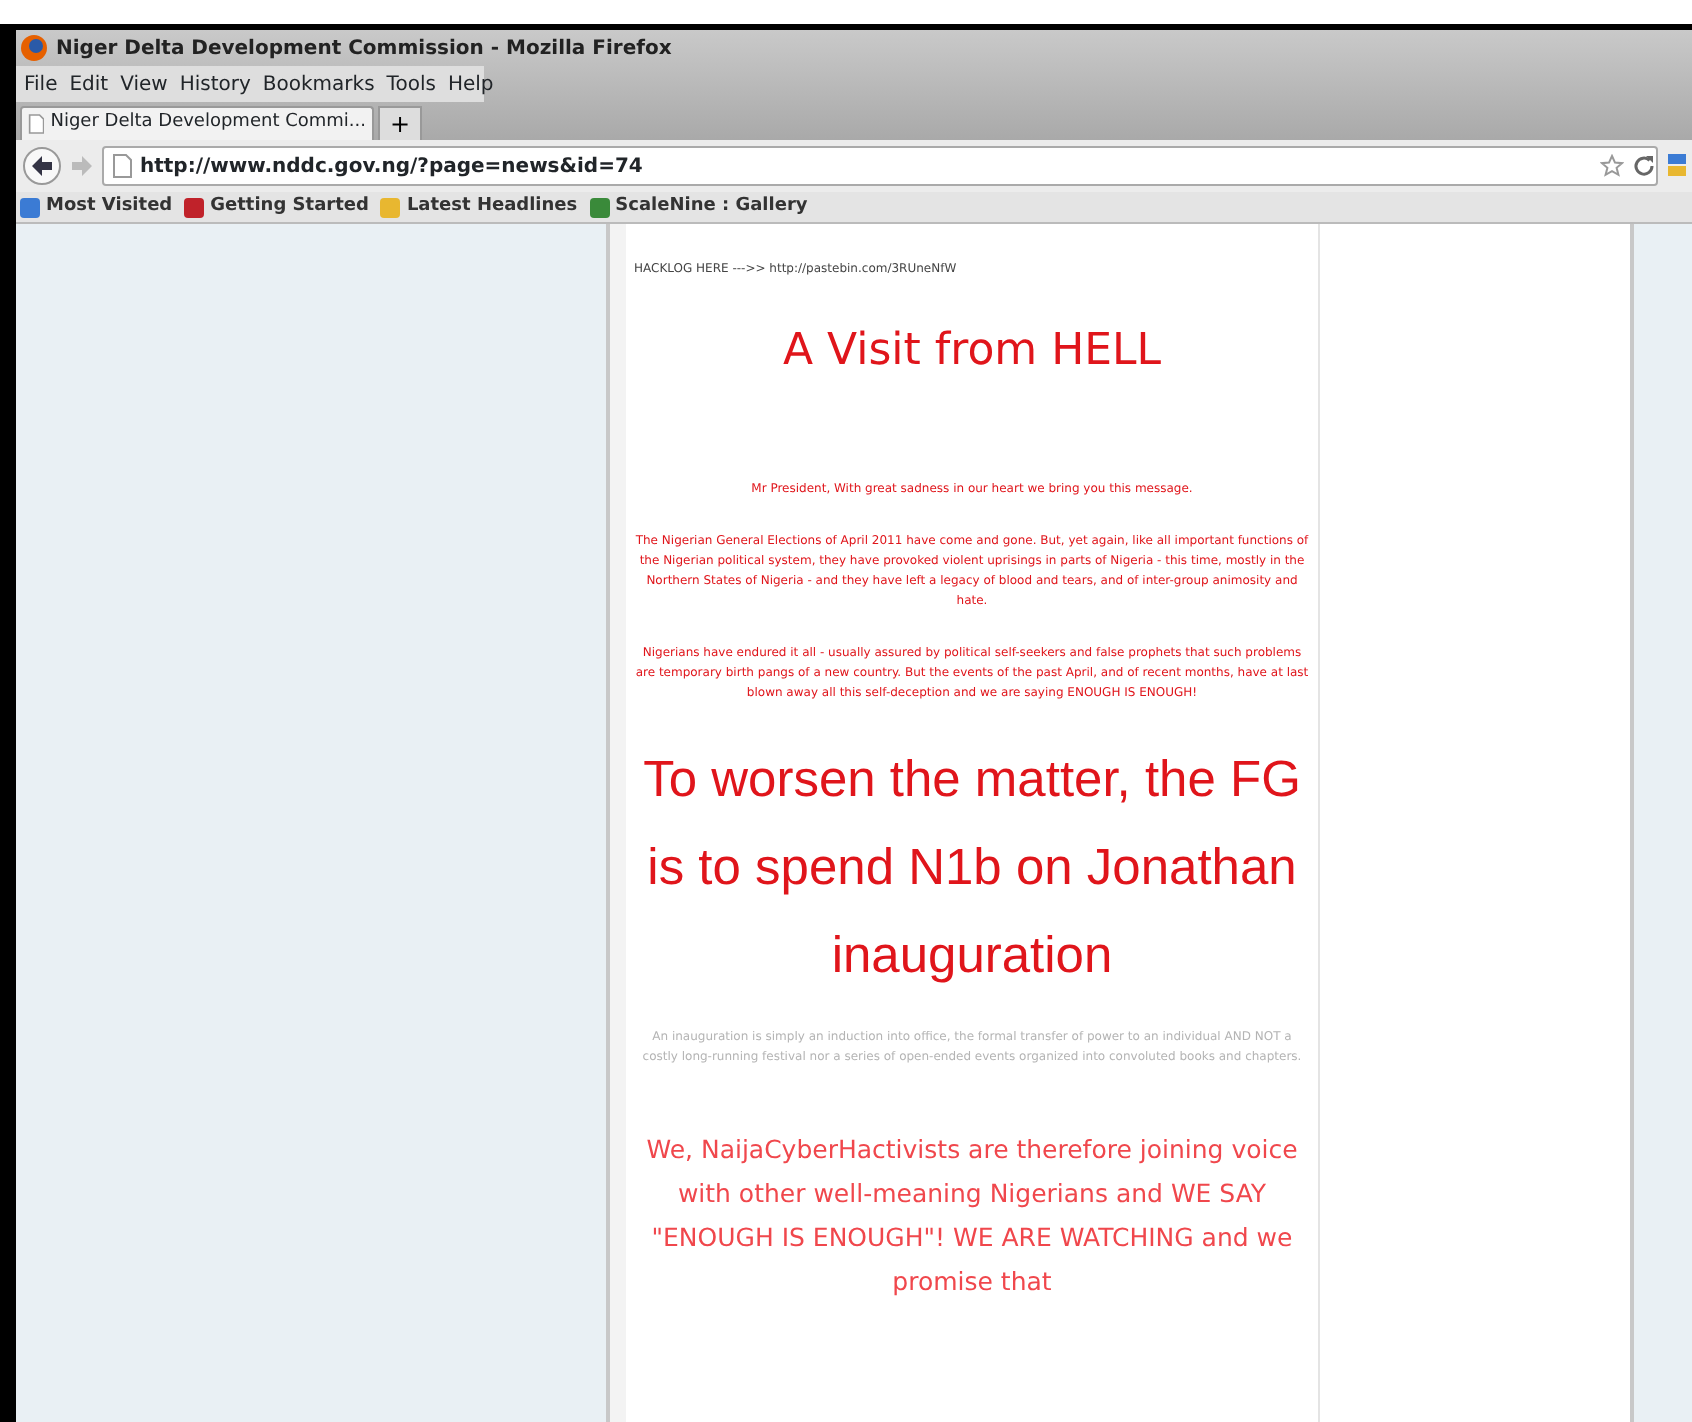 This screenshot has width=1692, height=1422. I want to click on window-title: Niger Delta Development Commission - Mozilla Firefox, so click(364, 49).